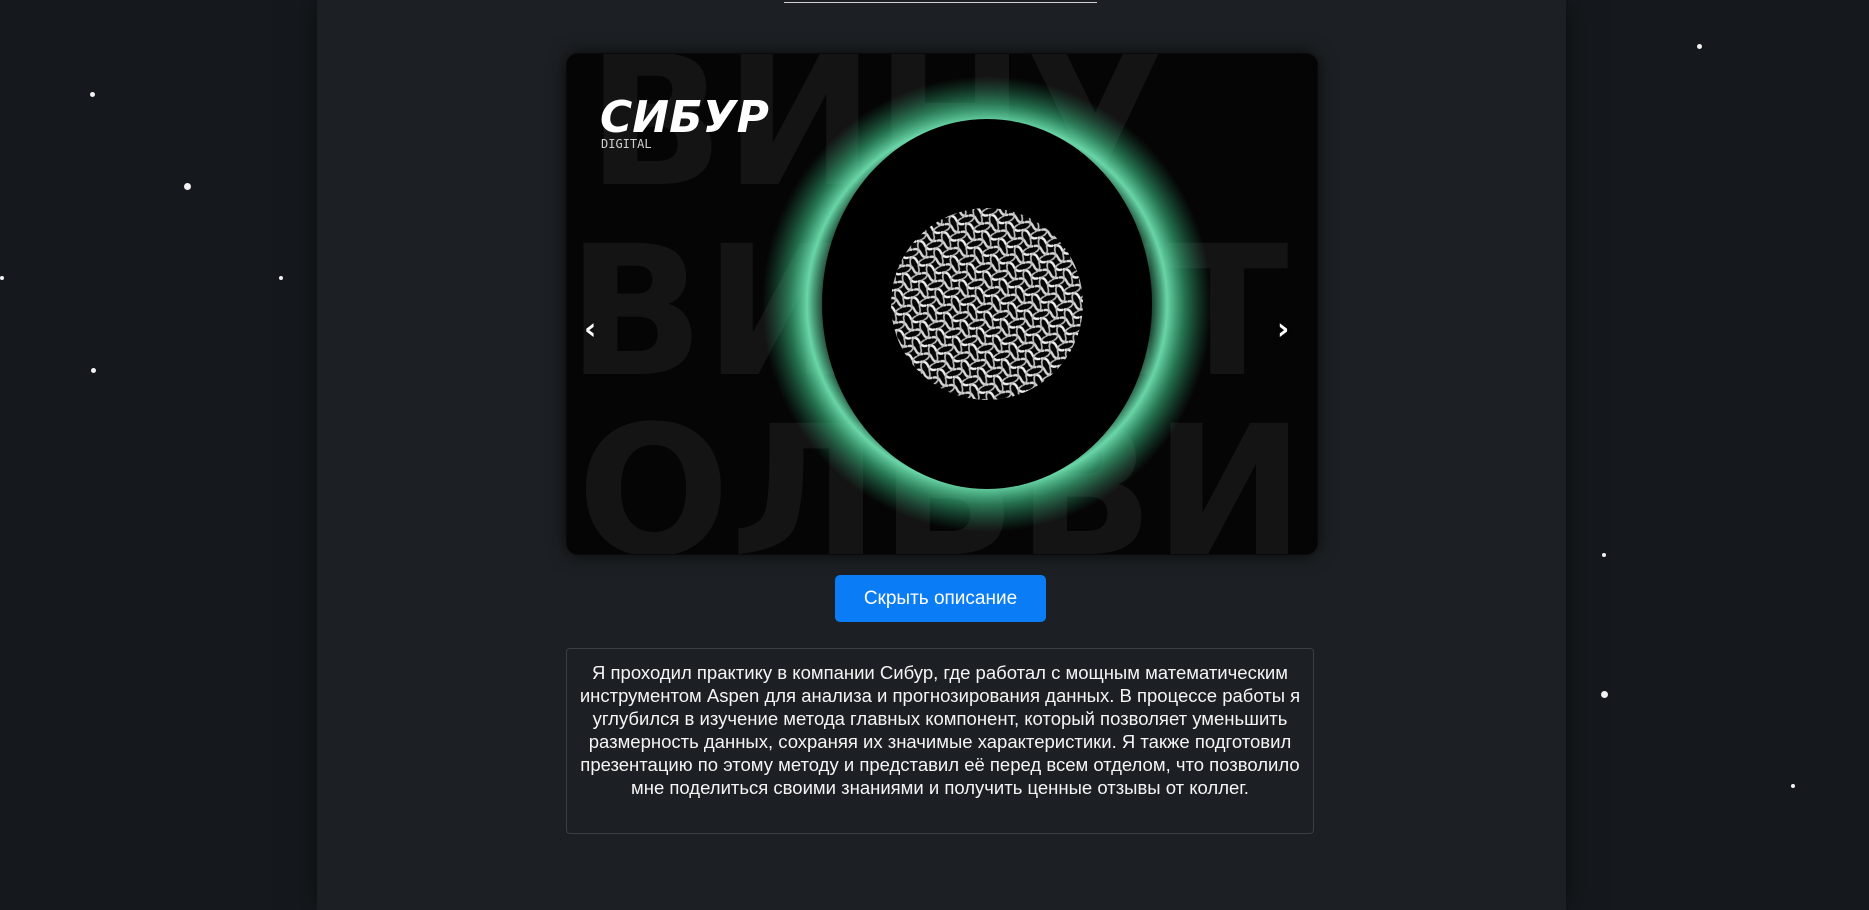 This screenshot has width=1869, height=910. I want to click on sibur-logo-subtext: DIGITAL, so click(626, 144).